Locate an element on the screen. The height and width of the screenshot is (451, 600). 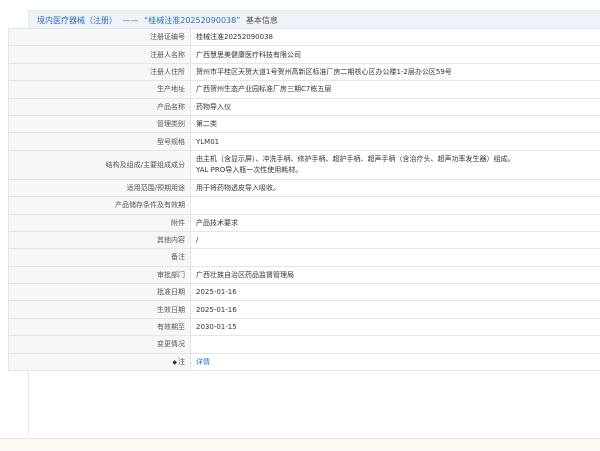
row-value: 贺州市平桂区天贺大道1号贺州高新区标准厂房二期核心区办公楼1-2层办公区59号 is located at coordinates (395, 71).